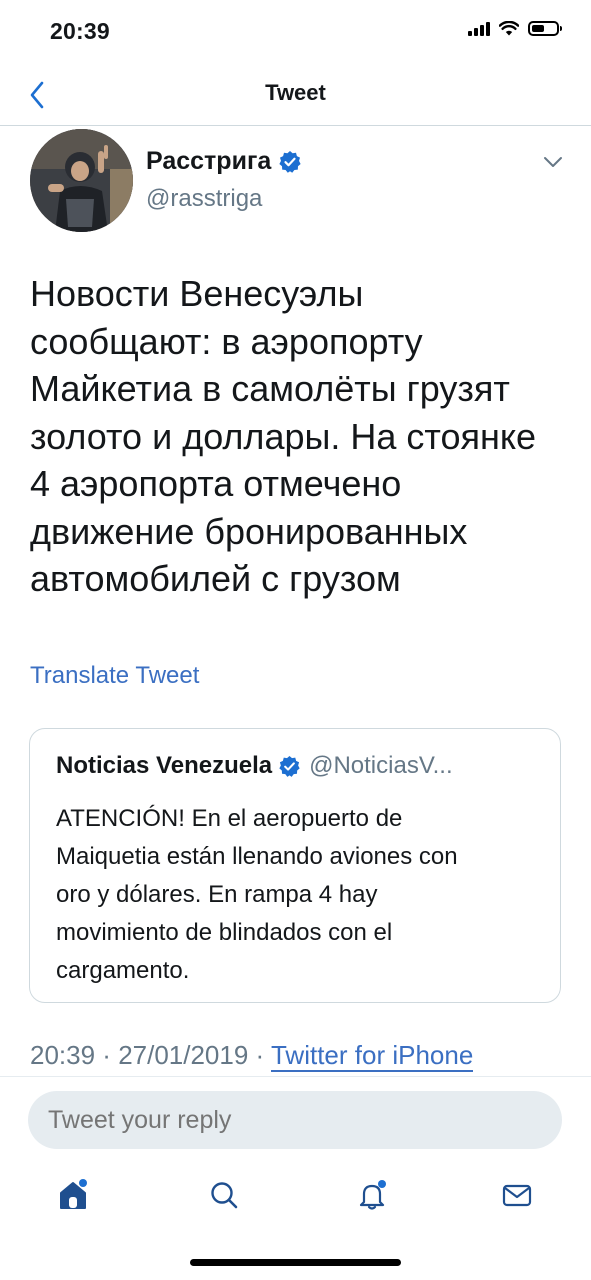  Describe the element at coordinates (295, 1076) in the screenshot. I see `meta-divider` at that location.